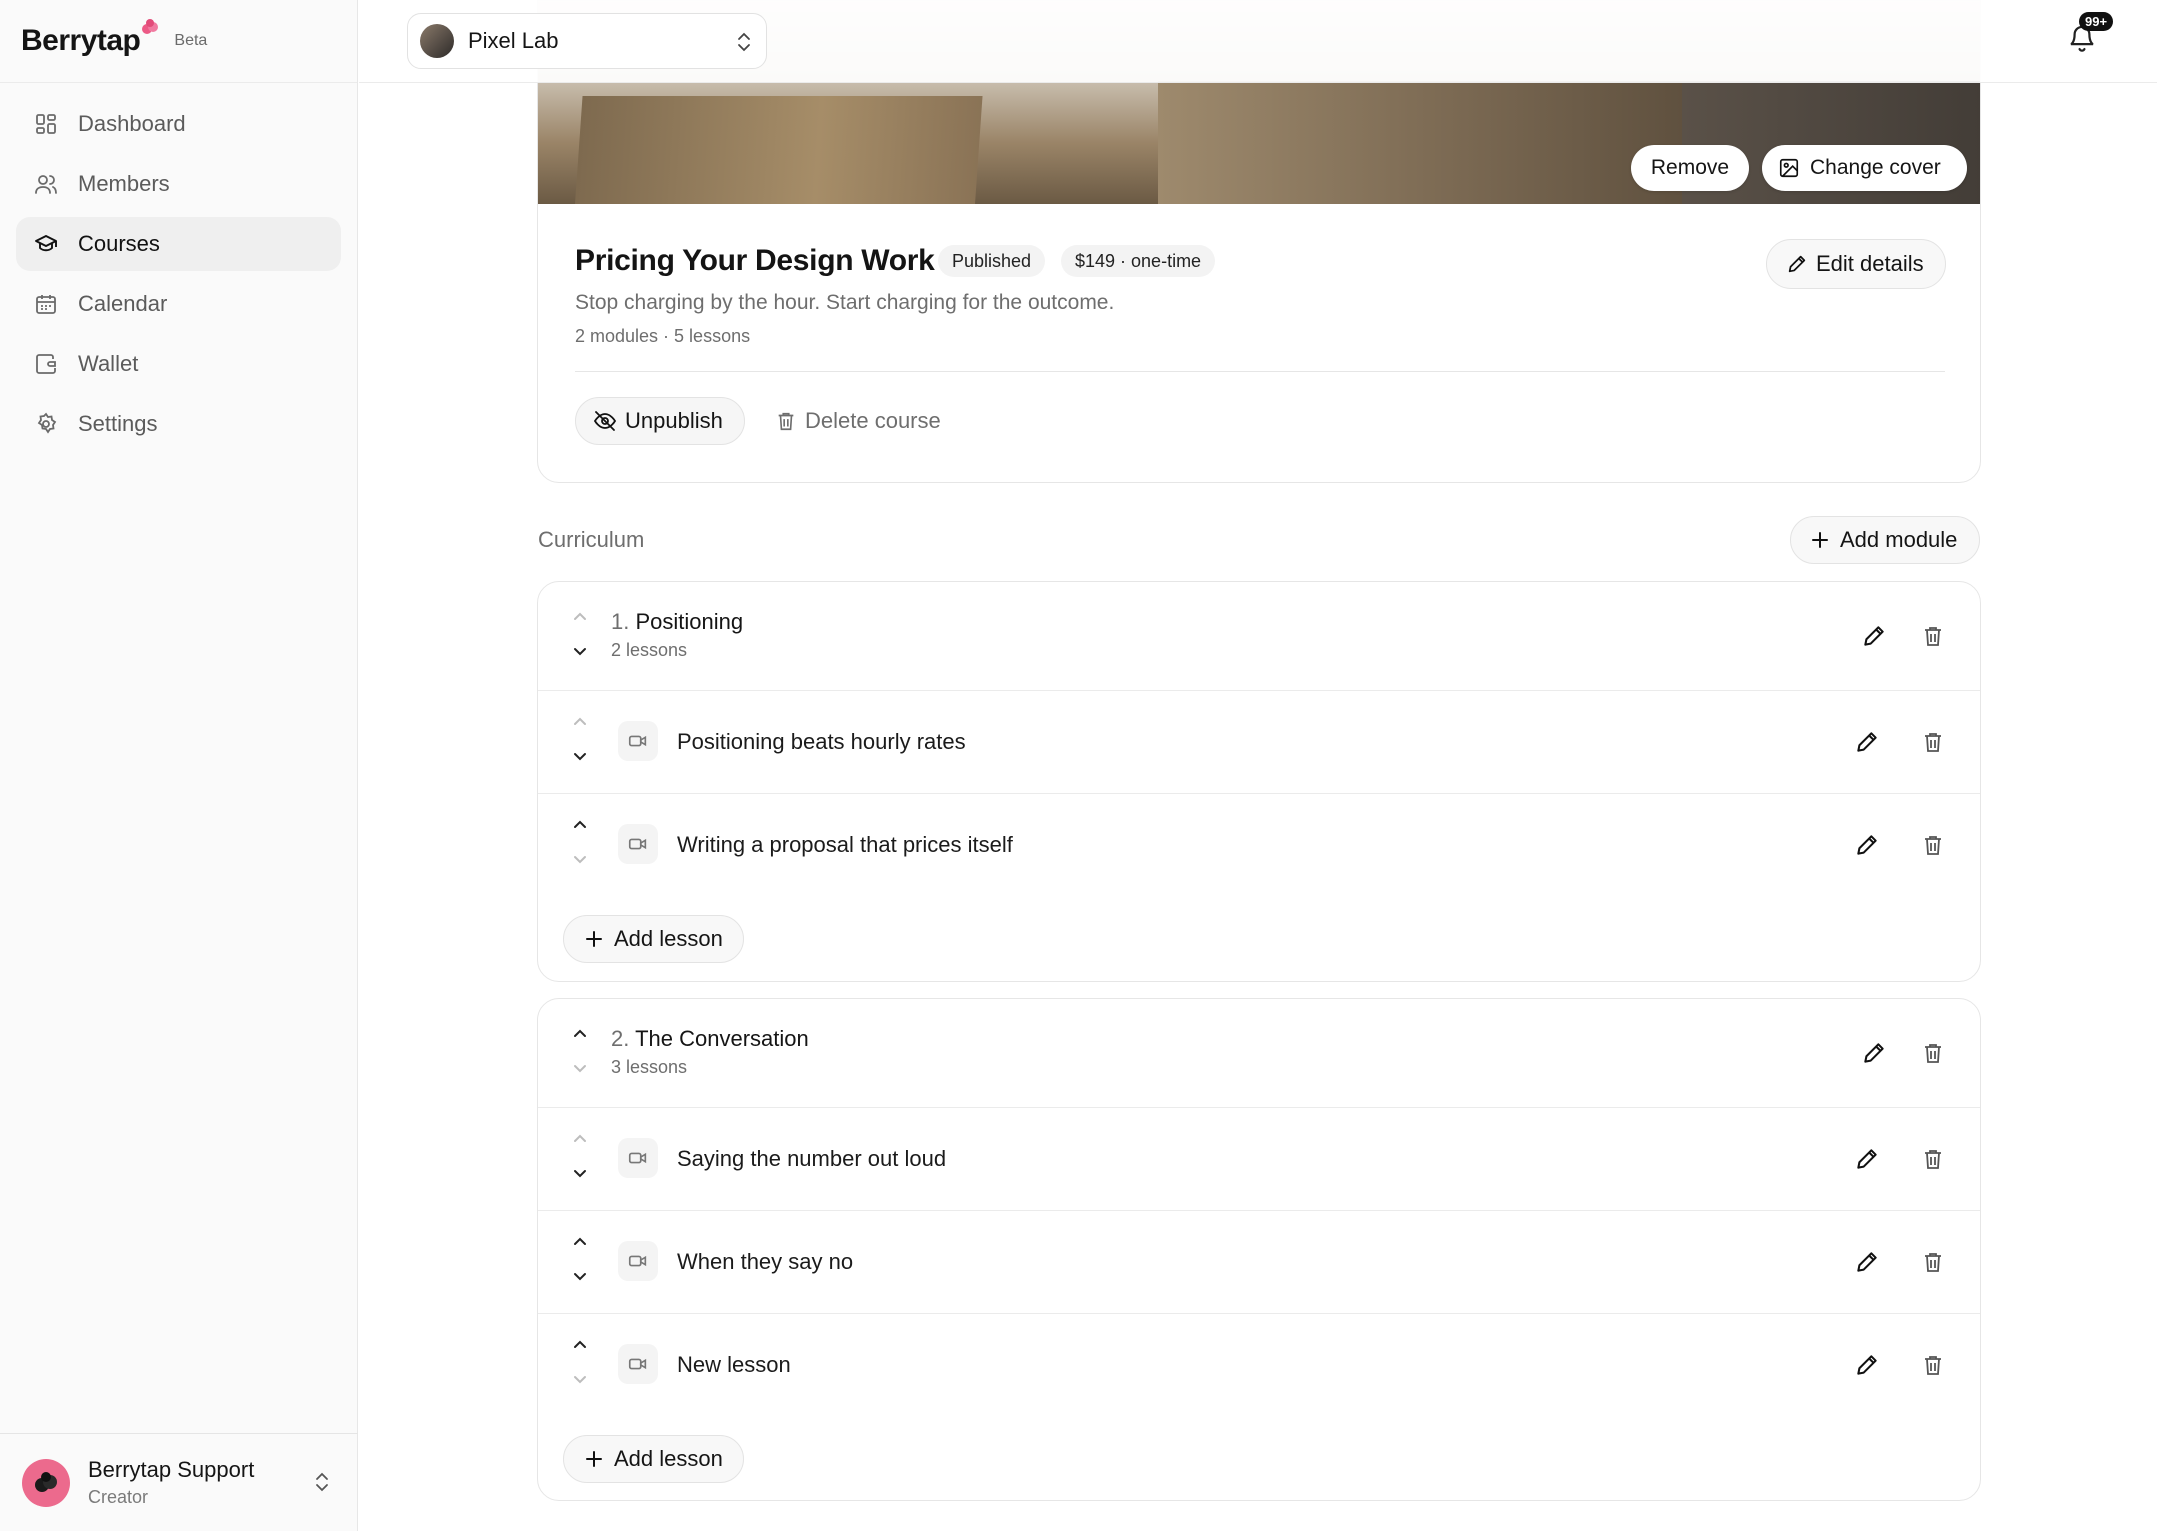 This screenshot has height=1531, width=2157. I want to click on unpublish-button: Unpublish, so click(660, 421).